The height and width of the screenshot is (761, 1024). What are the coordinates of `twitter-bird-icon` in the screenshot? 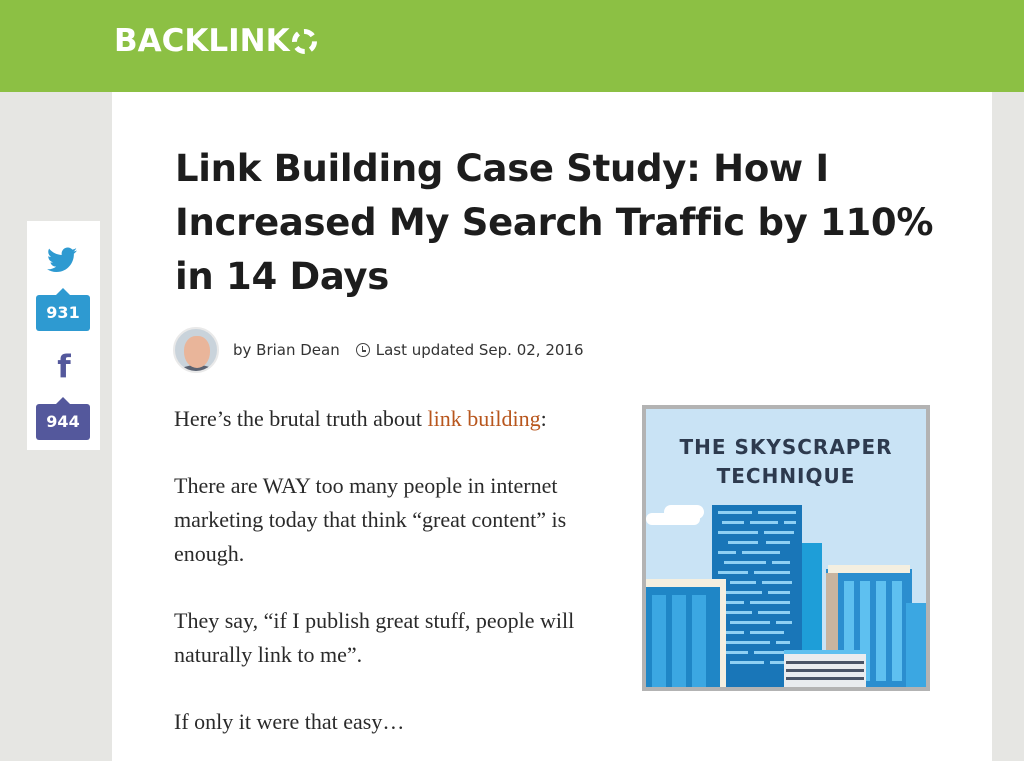 It's located at (62, 260).